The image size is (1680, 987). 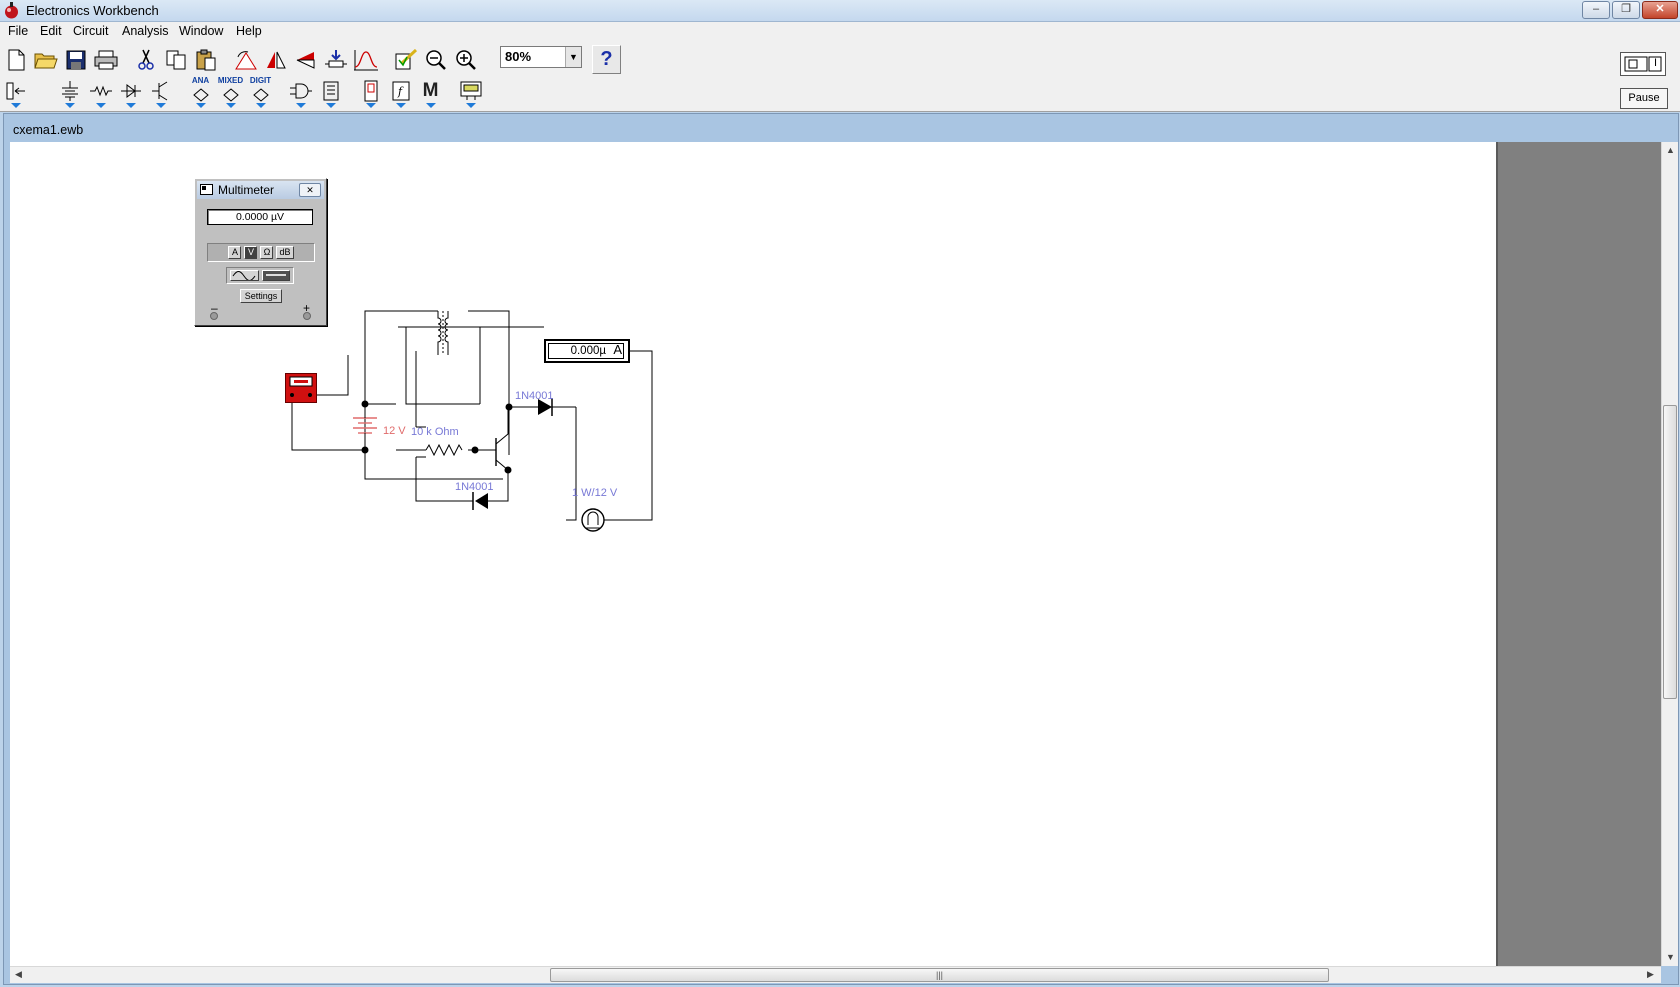 What do you see at coordinates (249, 31) in the screenshot?
I see `menu-help: Help` at bounding box center [249, 31].